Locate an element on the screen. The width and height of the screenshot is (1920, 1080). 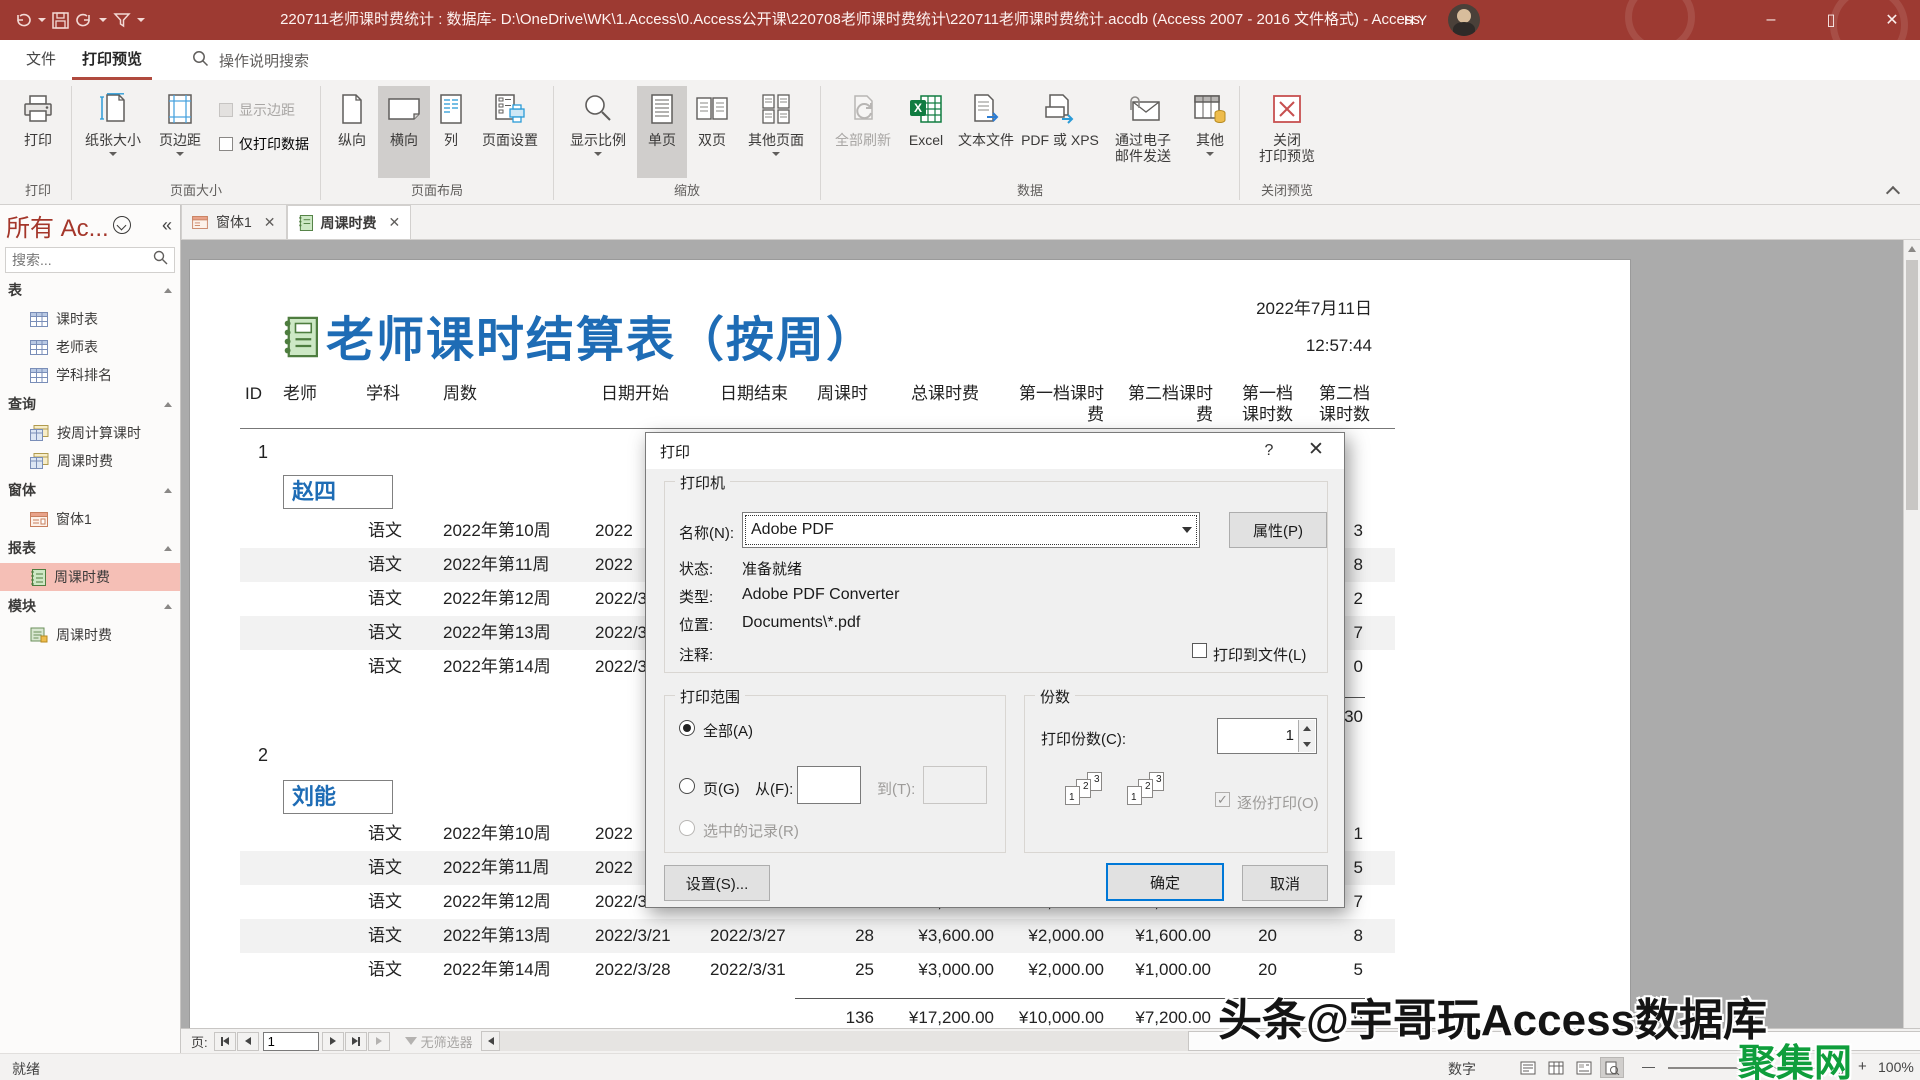
nav-item-module-zhoukeshifei: 周课时费 is located at coordinates (90, 635).